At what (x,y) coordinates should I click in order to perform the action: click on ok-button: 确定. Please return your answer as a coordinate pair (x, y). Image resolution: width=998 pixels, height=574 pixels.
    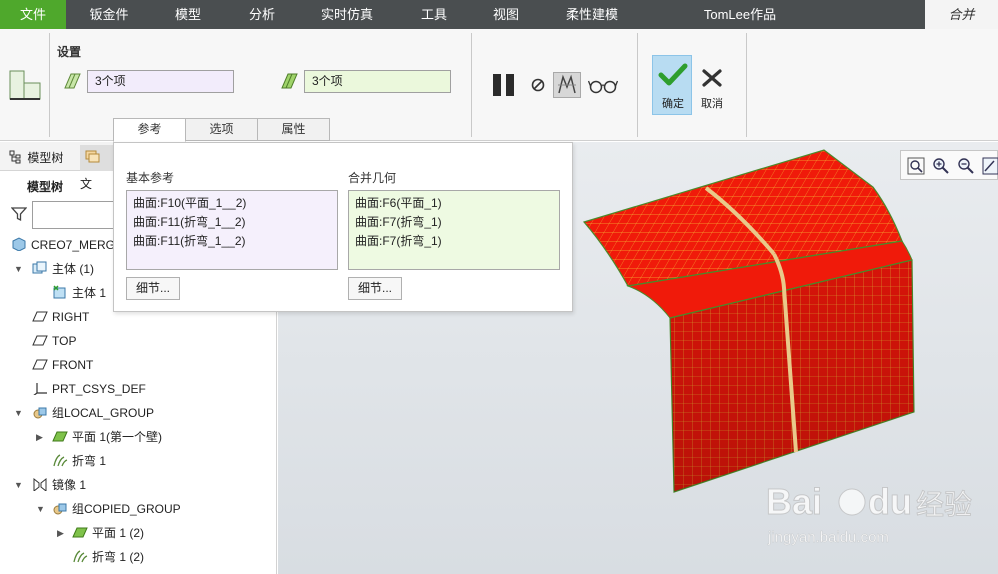
    Looking at the image, I should click on (672, 85).